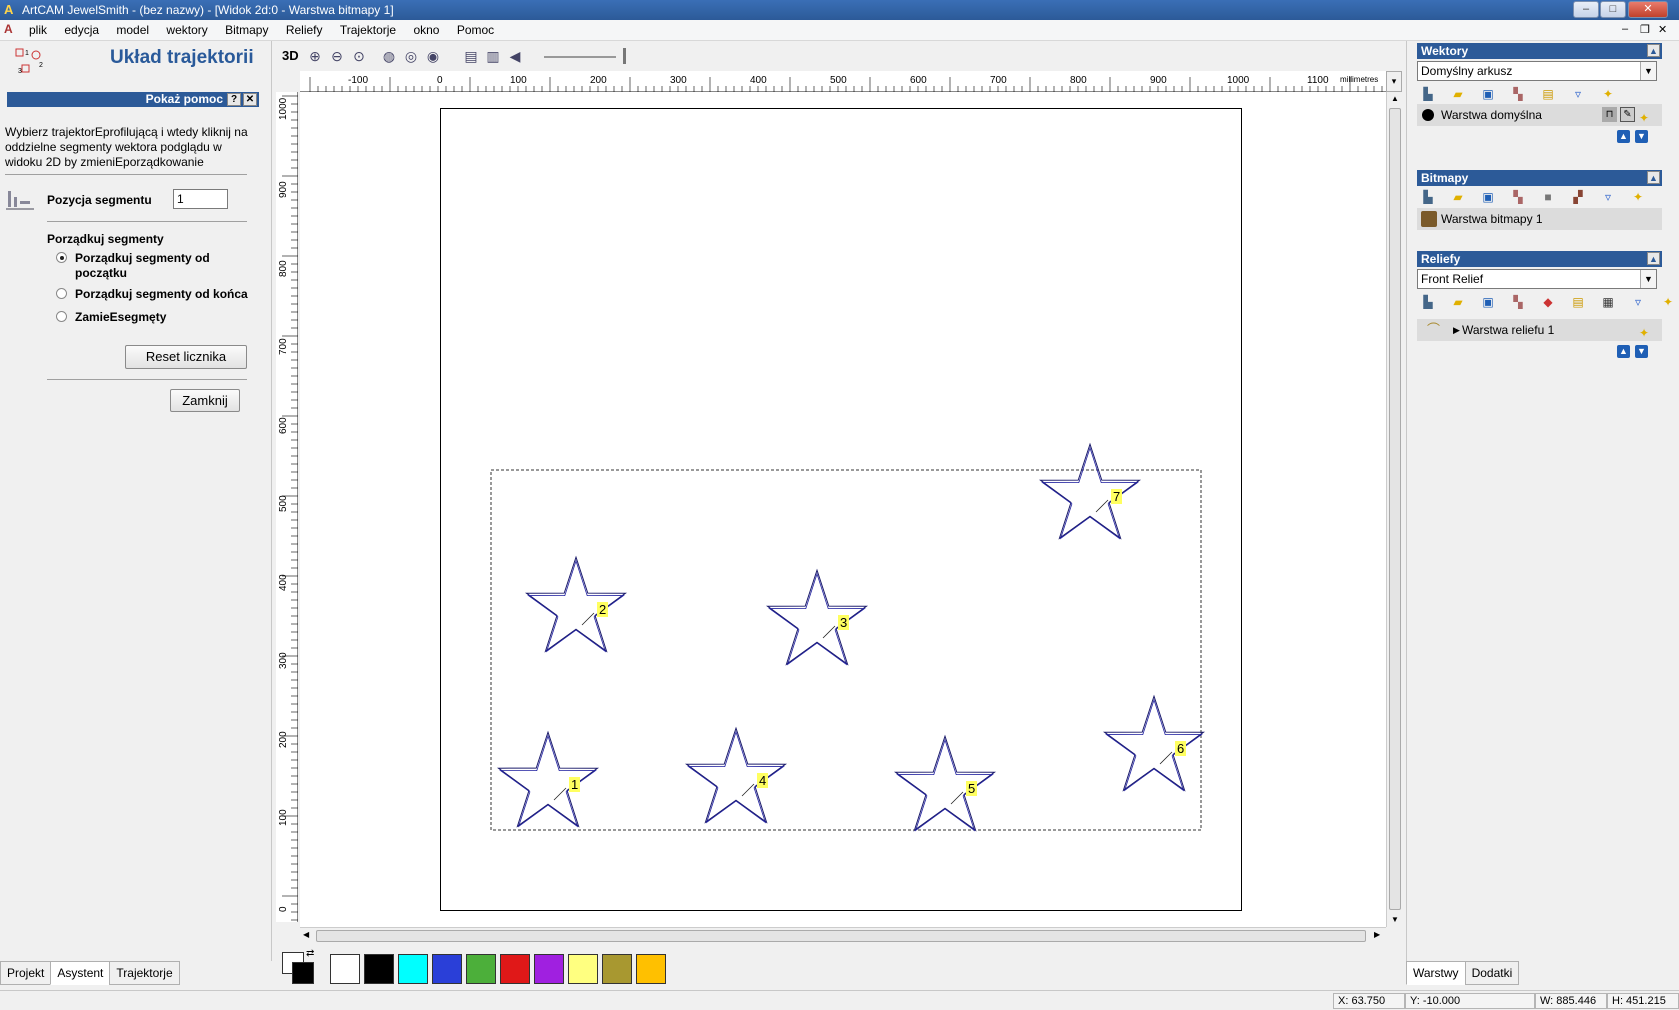 This screenshot has width=1679, height=1010. I want to click on order-from-end-radio, so click(61, 293).